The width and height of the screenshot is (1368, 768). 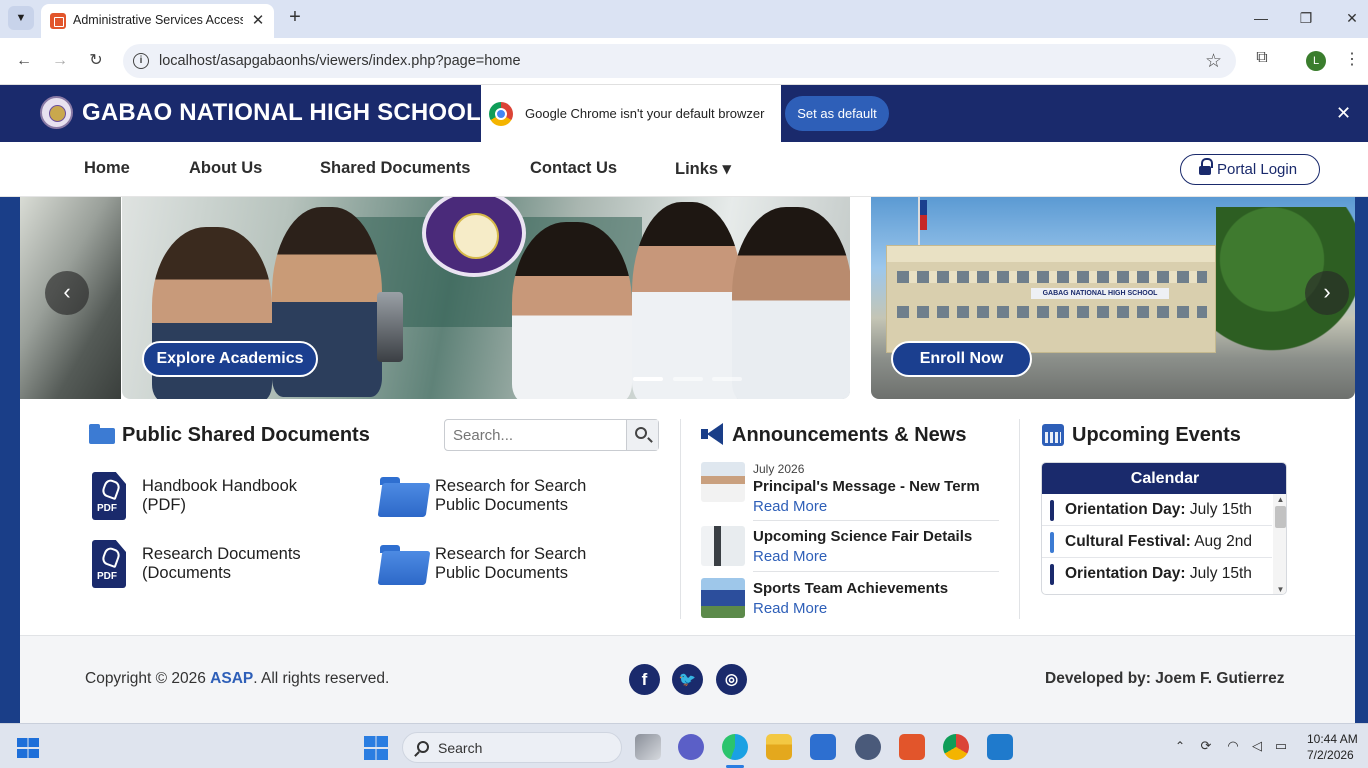 What do you see at coordinates (1352, 18) in the screenshot?
I see `window-close-icon: ✕` at bounding box center [1352, 18].